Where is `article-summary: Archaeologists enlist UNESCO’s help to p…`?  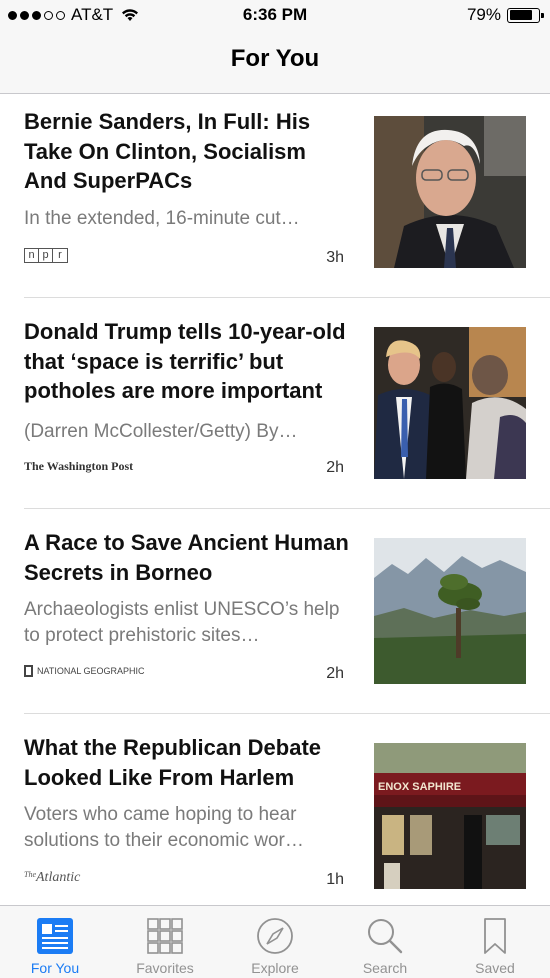 article-summary: Archaeologists enlist UNESCO’s help to p… is located at coordinates (182, 622).